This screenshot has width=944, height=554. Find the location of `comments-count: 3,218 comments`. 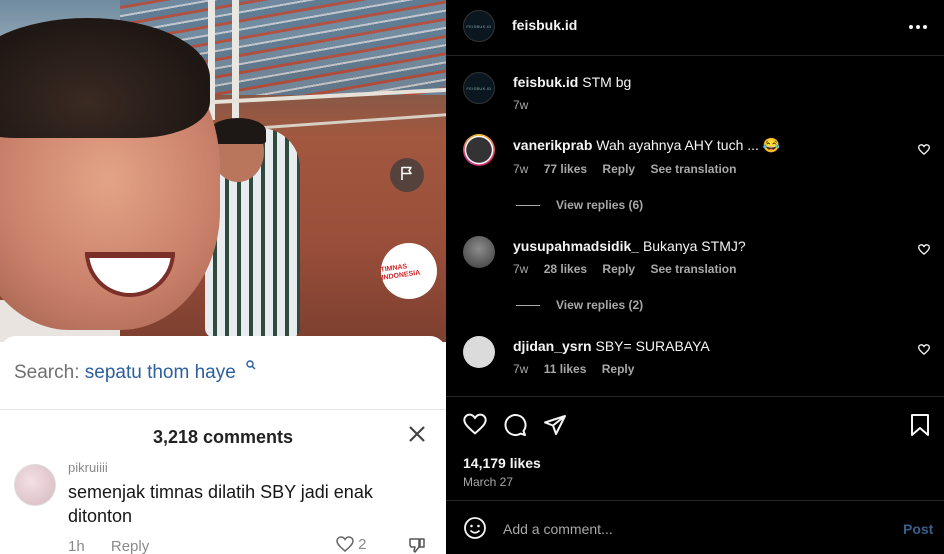

comments-count: 3,218 comments is located at coordinates (223, 437).